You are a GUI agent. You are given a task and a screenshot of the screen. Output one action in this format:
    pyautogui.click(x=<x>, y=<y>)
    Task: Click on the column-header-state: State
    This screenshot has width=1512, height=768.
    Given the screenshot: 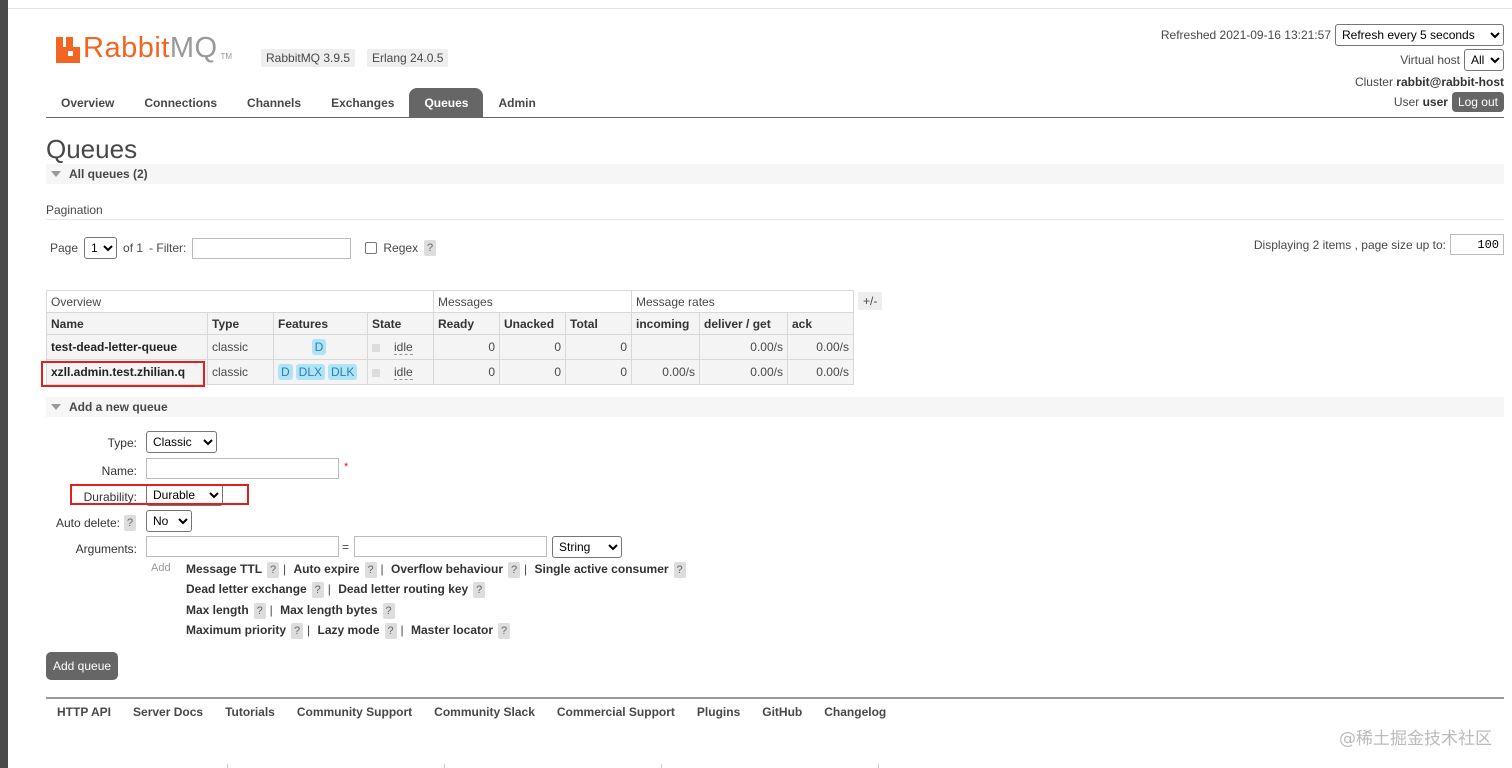 What is the action you would take?
    pyautogui.click(x=400, y=323)
    